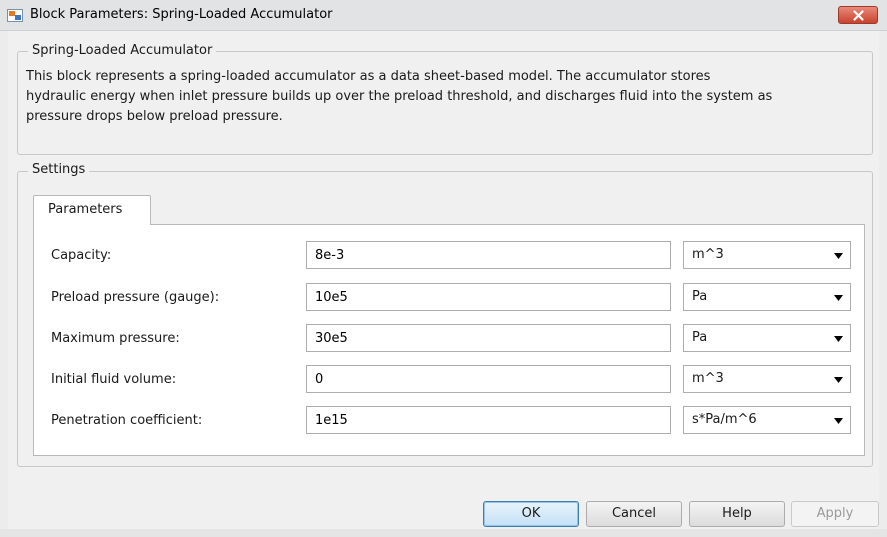 This screenshot has width=887, height=537. What do you see at coordinates (15, 15) in the screenshot?
I see `simulink-block-icon` at bounding box center [15, 15].